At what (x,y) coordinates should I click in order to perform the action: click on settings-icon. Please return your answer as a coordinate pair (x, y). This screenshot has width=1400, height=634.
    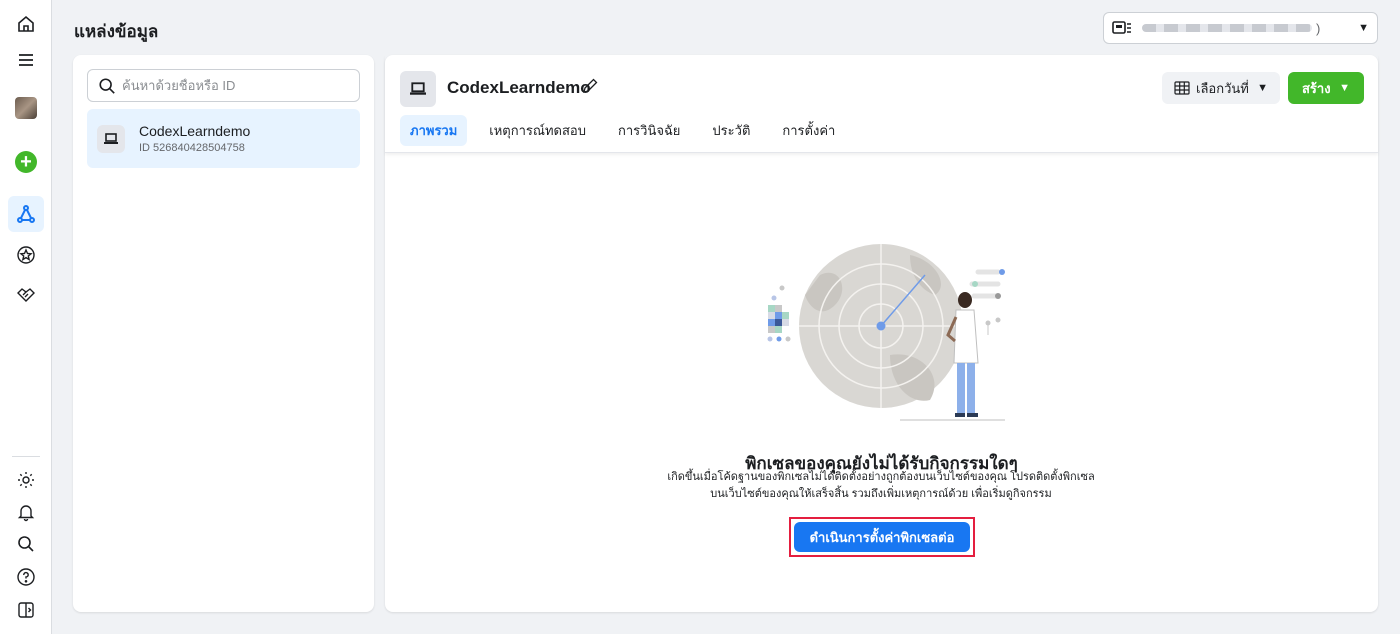
    Looking at the image, I should click on (26, 480).